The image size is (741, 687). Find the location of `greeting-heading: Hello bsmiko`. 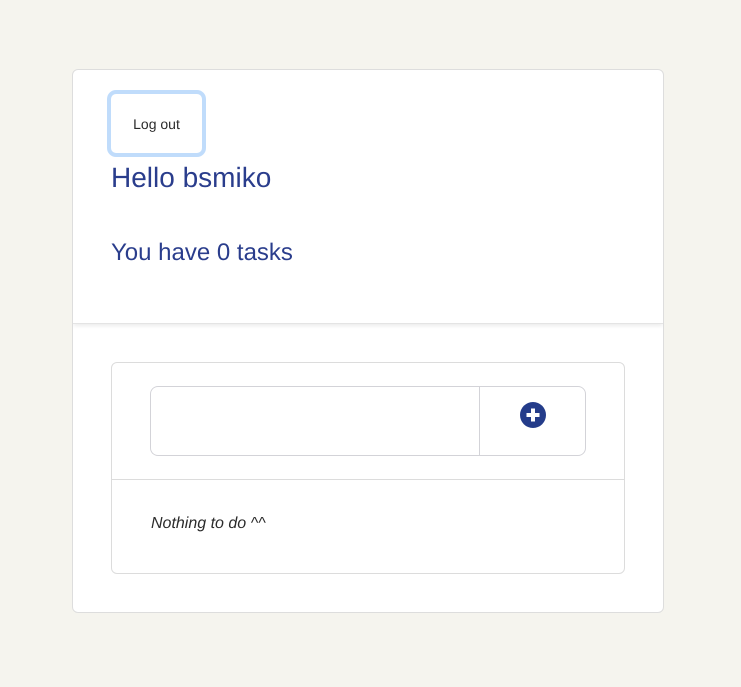

greeting-heading: Hello bsmiko is located at coordinates (191, 178).